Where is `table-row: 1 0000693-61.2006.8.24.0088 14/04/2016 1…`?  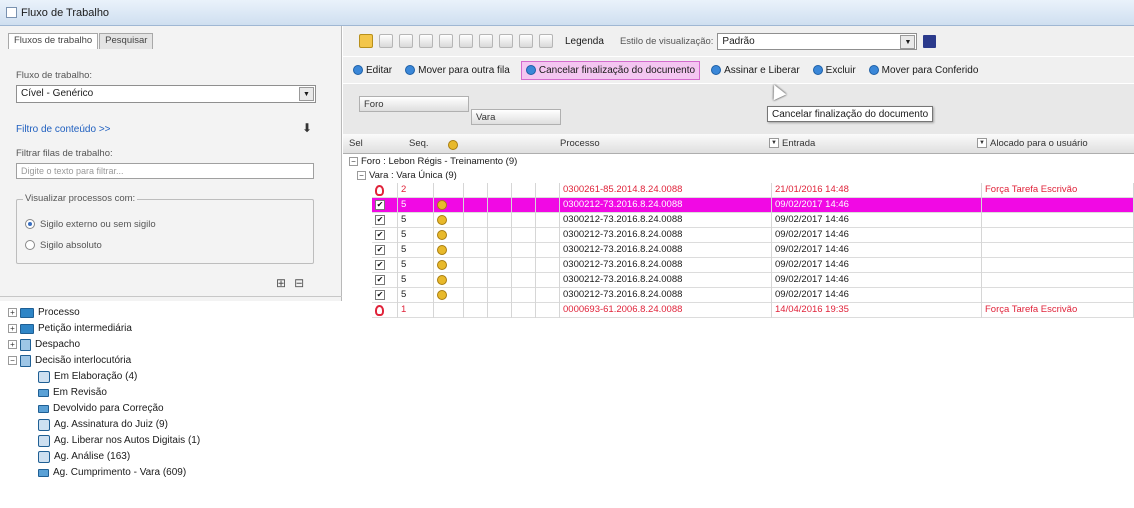 table-row: 1 0000693-61.2006.8.24.0088 14/04/2016 1… is located at coordinates (753, 310).